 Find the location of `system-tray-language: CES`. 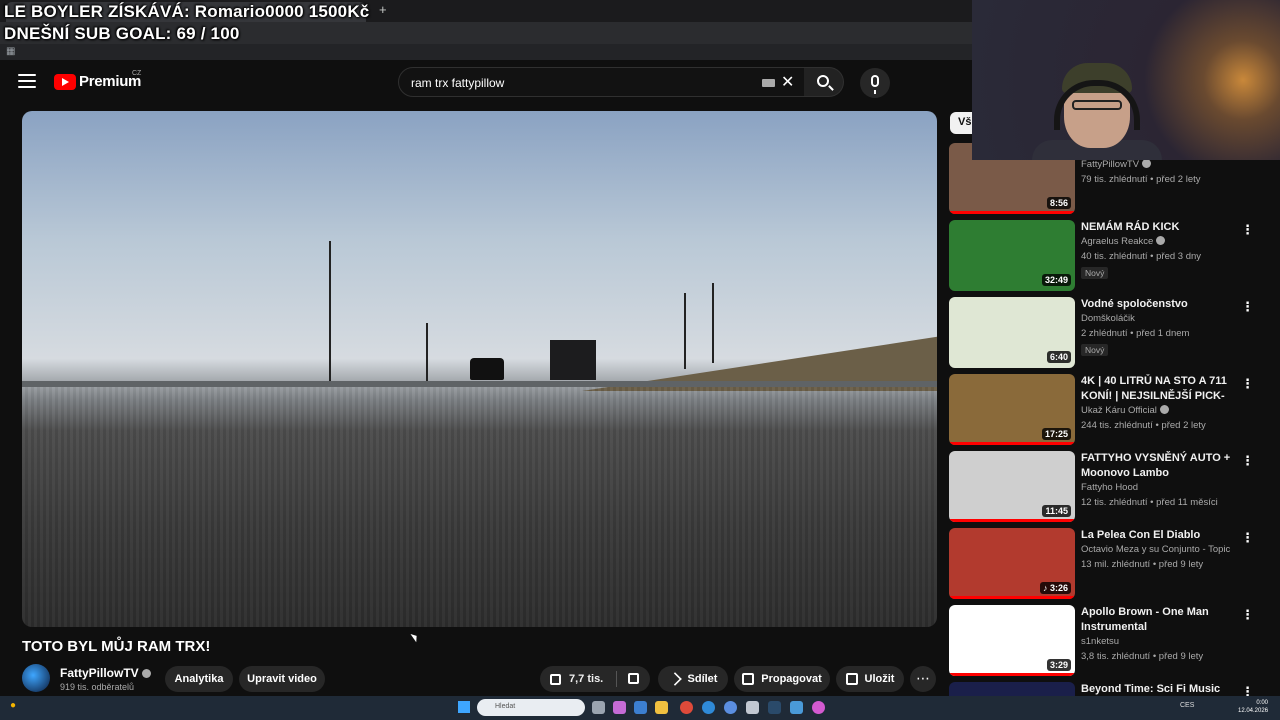

system-tray-language: CES is located at coordinates (1187, 705).